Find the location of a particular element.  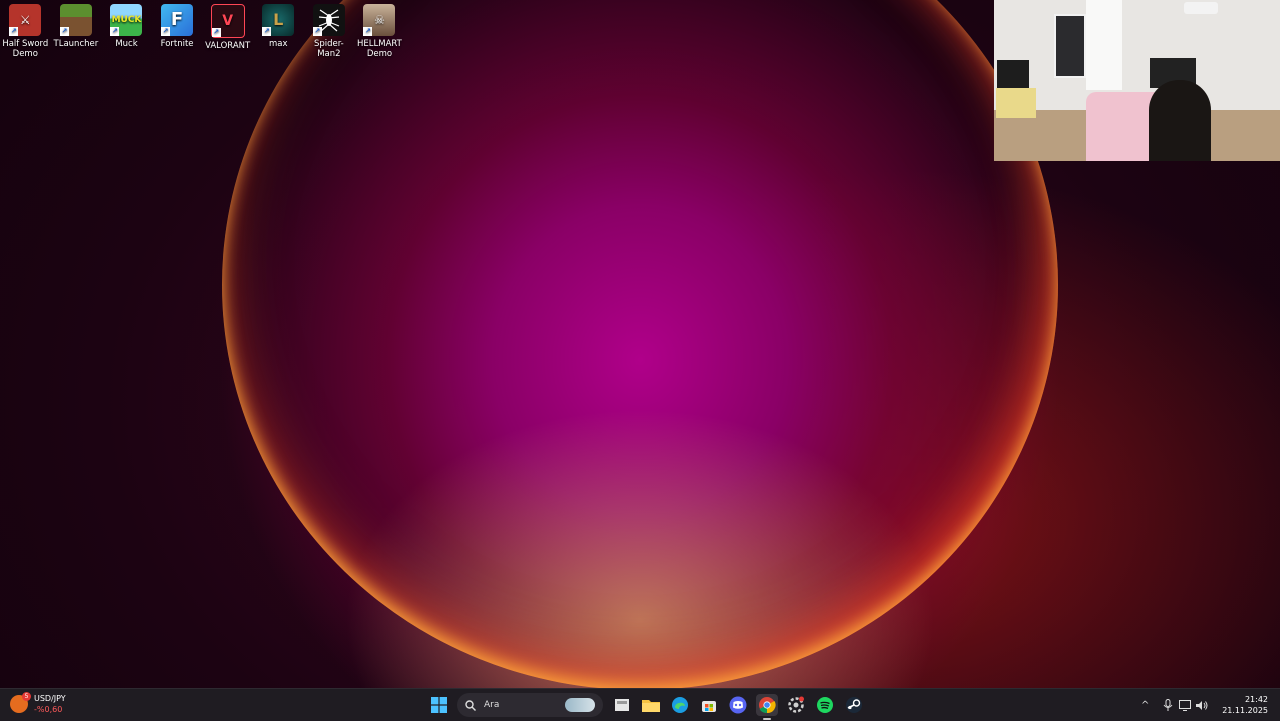

gear-icon is located at coordinates (795, 704).